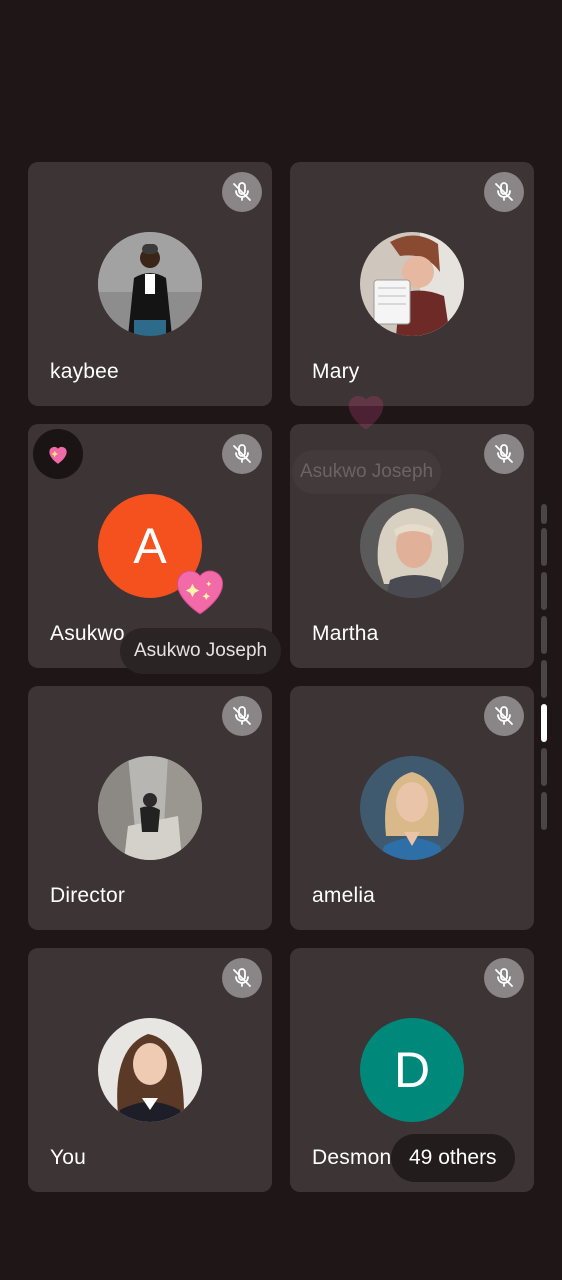 The width and height of the screenshot is (562, 1280). What do you see at coordinates (200, 590) in the screenshot?
I see `floating-sparkling-heart-icon` at bounding box center [200, 590].